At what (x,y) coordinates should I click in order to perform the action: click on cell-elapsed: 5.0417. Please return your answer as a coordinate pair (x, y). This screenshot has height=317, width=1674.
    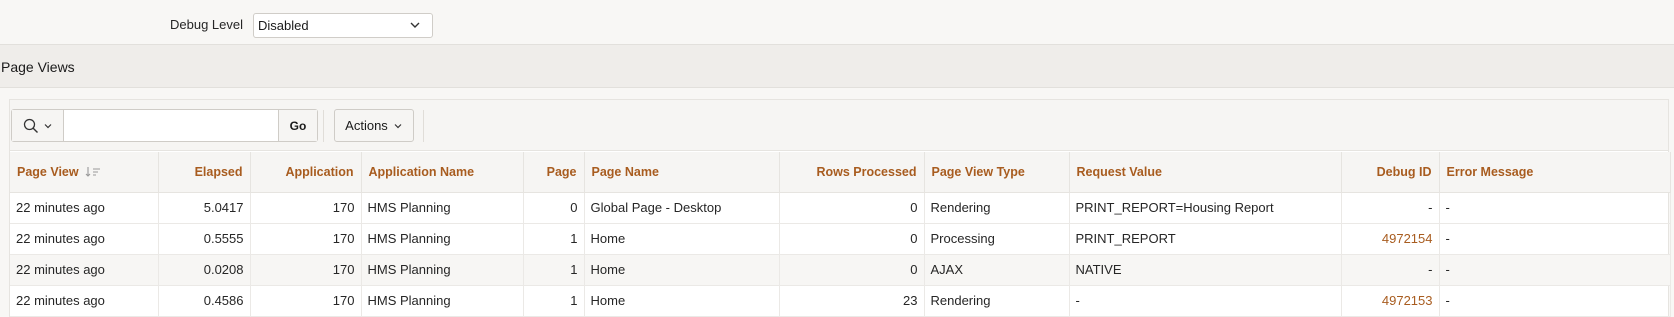
    Looking at the image, I should click on (204, 208).